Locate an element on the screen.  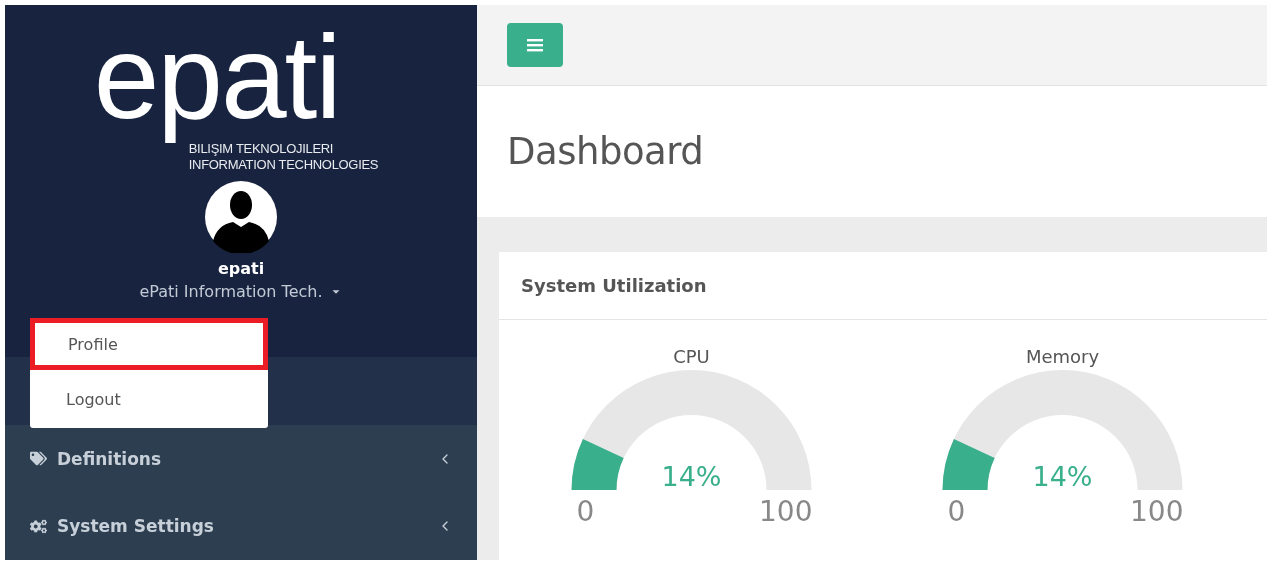
logo-wordmark: epati is located at coordinates (216, 77).